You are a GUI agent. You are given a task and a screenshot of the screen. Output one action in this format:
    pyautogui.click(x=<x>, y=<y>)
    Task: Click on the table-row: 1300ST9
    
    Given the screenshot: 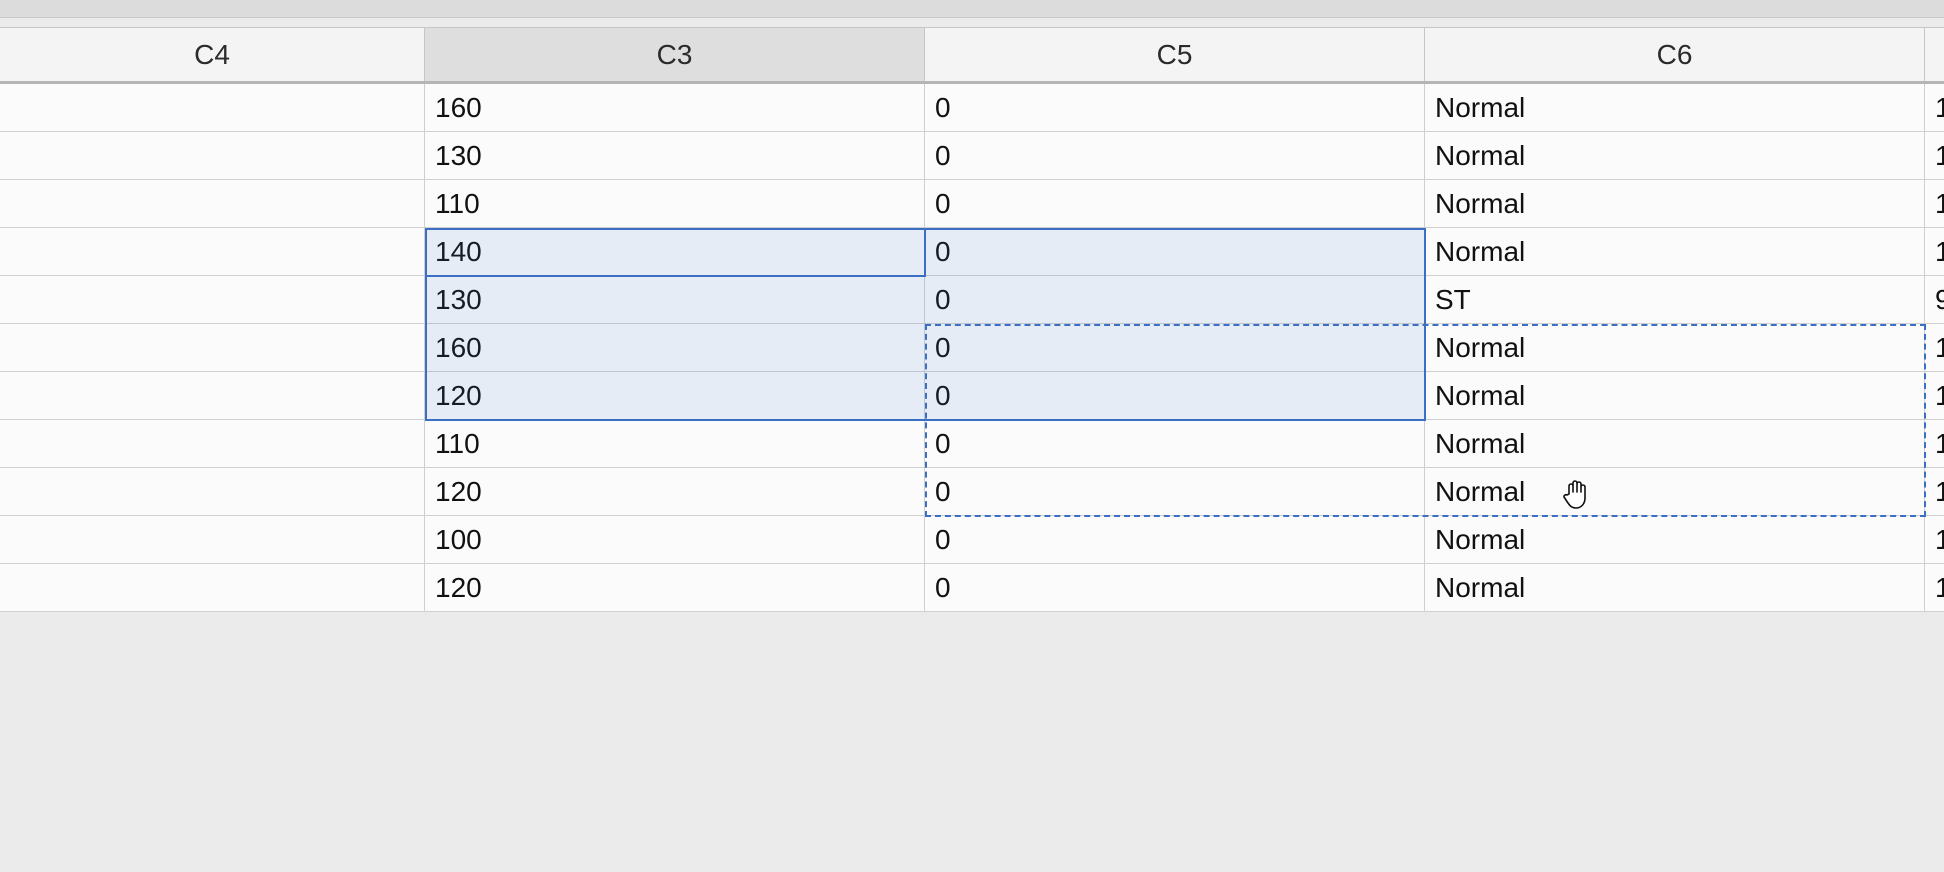 What is the action you would take?
    pyautogui.click(x=972, y=300)
    